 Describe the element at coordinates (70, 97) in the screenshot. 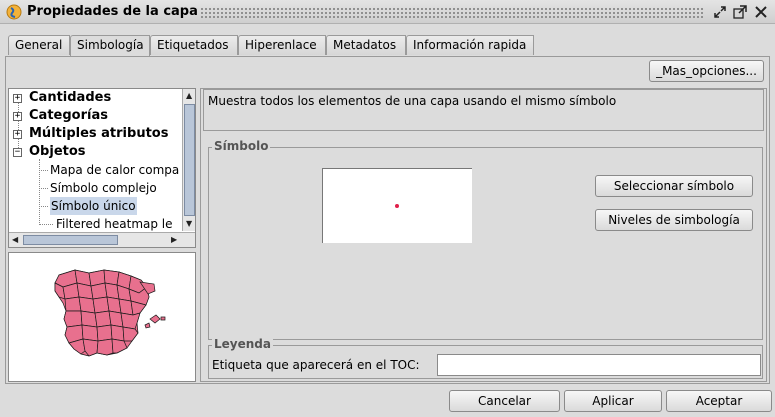

I see `tree-node-label: Cantidades` at that location.